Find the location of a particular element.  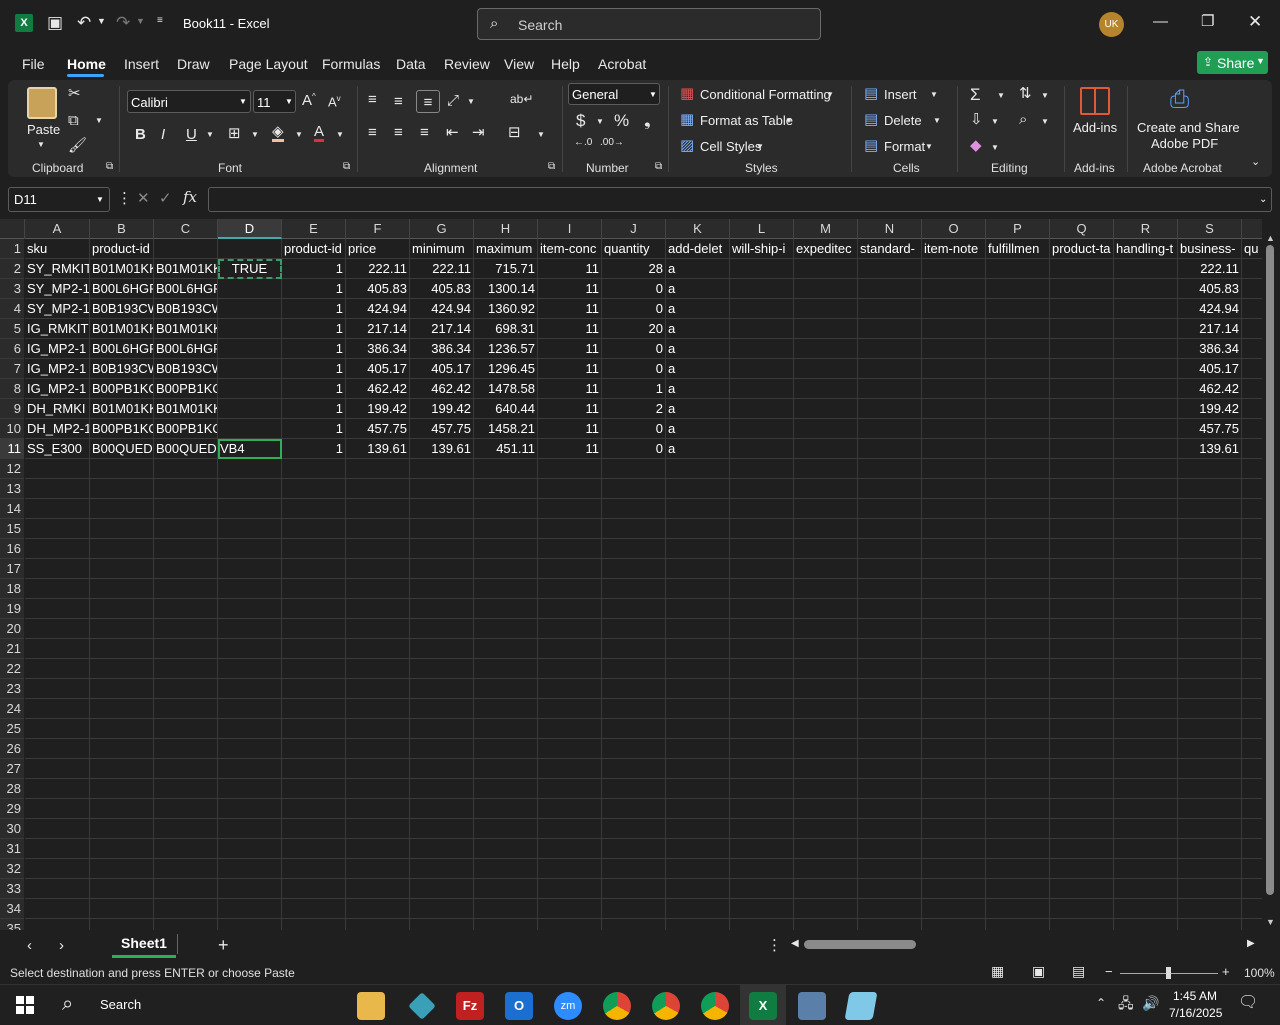

row-header-20: 20 is located at coordinates (12, 629).